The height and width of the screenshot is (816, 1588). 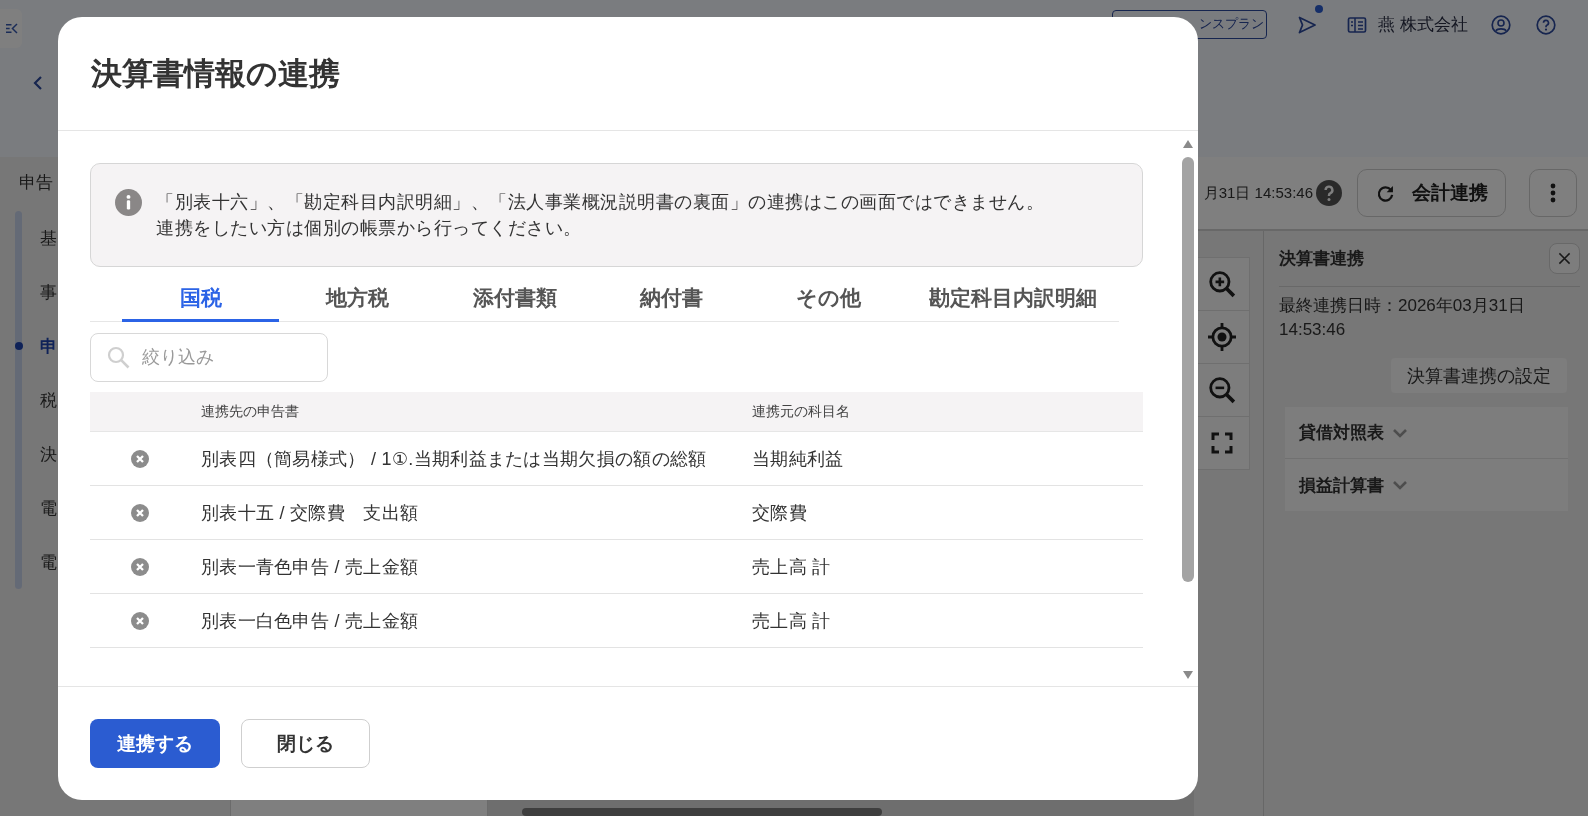 I want to click on table-cell-text: 別表一白色申告 / 売上金額, so click(x=310, y=621).